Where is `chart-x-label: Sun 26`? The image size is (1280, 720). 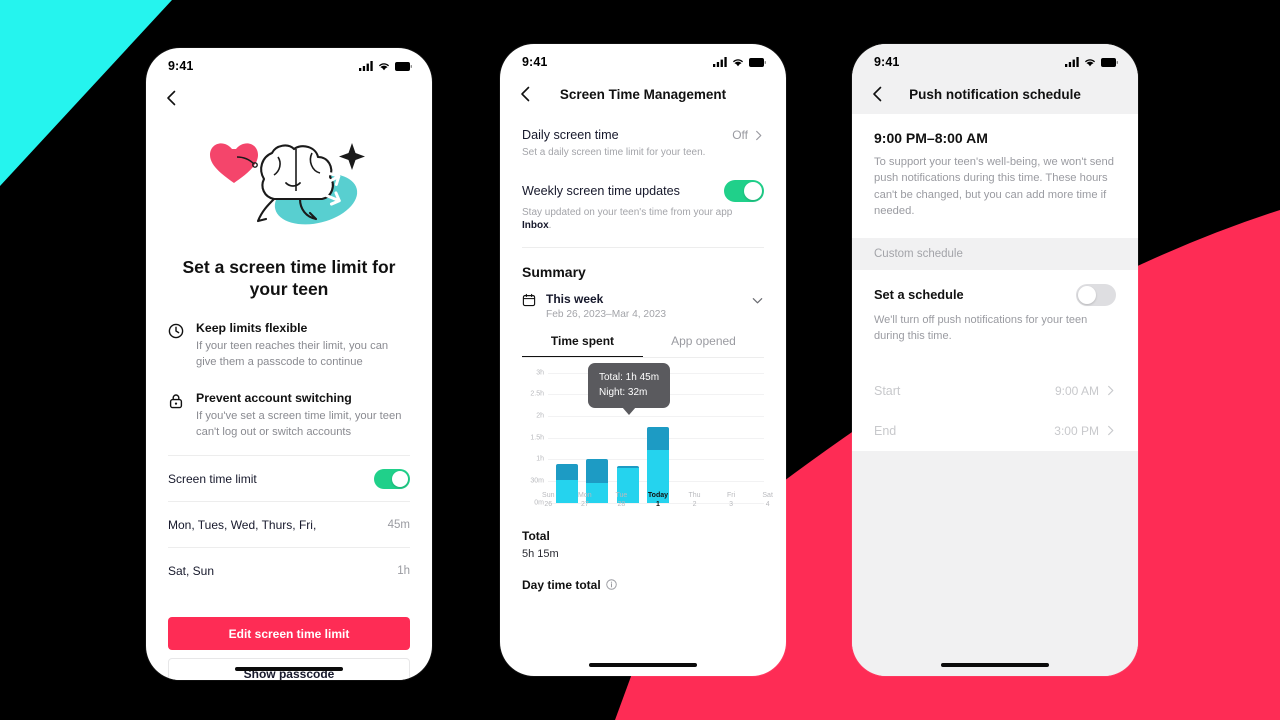
chart-x-label: Sun 26 is located at coordinates (548, 499).